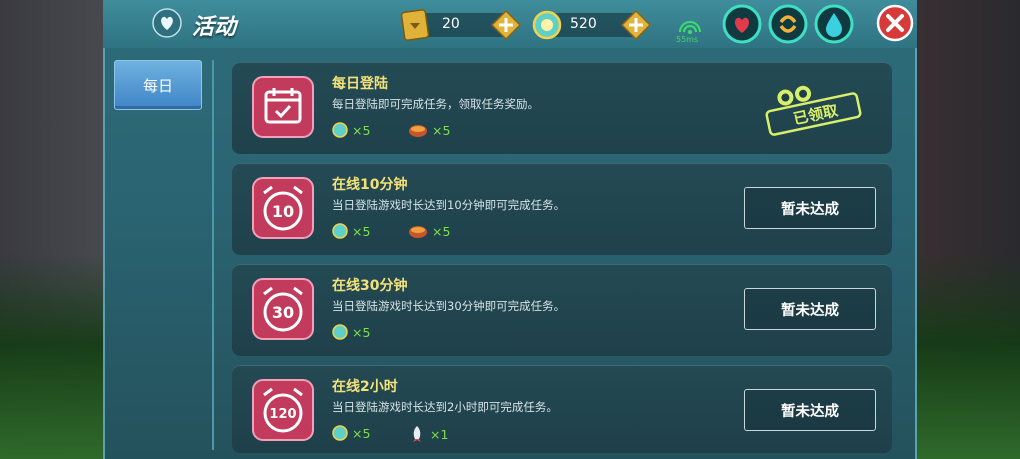 This screenshot has width=1020, height=459. Describe the element at coordinates (417, 434) in the screenshot. I see `rocket-icon` at that location.